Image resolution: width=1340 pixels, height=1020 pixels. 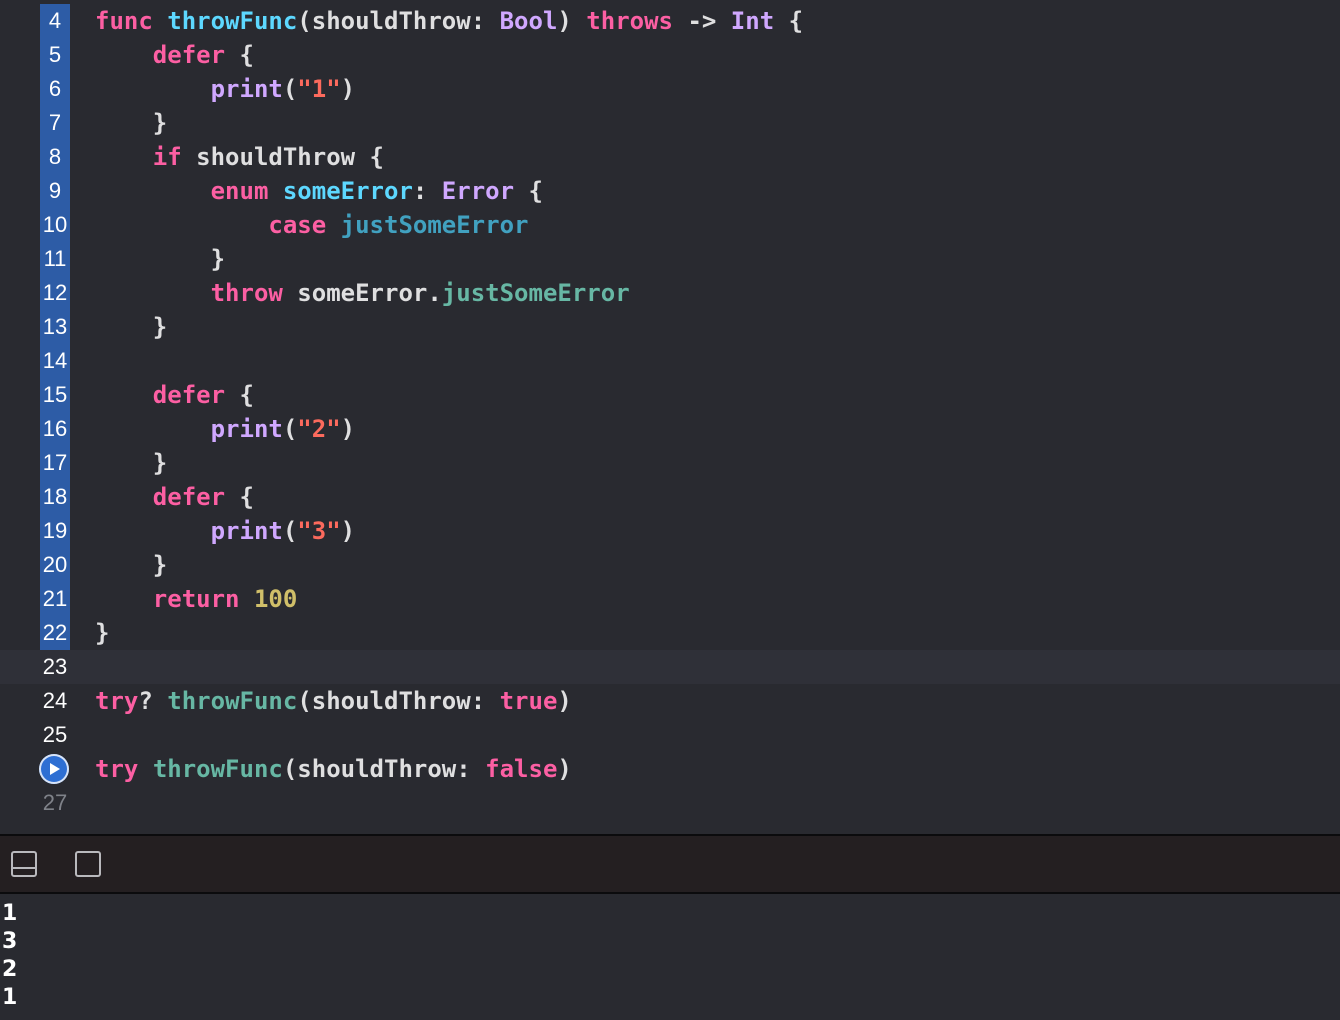 I want to click on console-output: 1 3 2 1, so click(x=670, y=957).